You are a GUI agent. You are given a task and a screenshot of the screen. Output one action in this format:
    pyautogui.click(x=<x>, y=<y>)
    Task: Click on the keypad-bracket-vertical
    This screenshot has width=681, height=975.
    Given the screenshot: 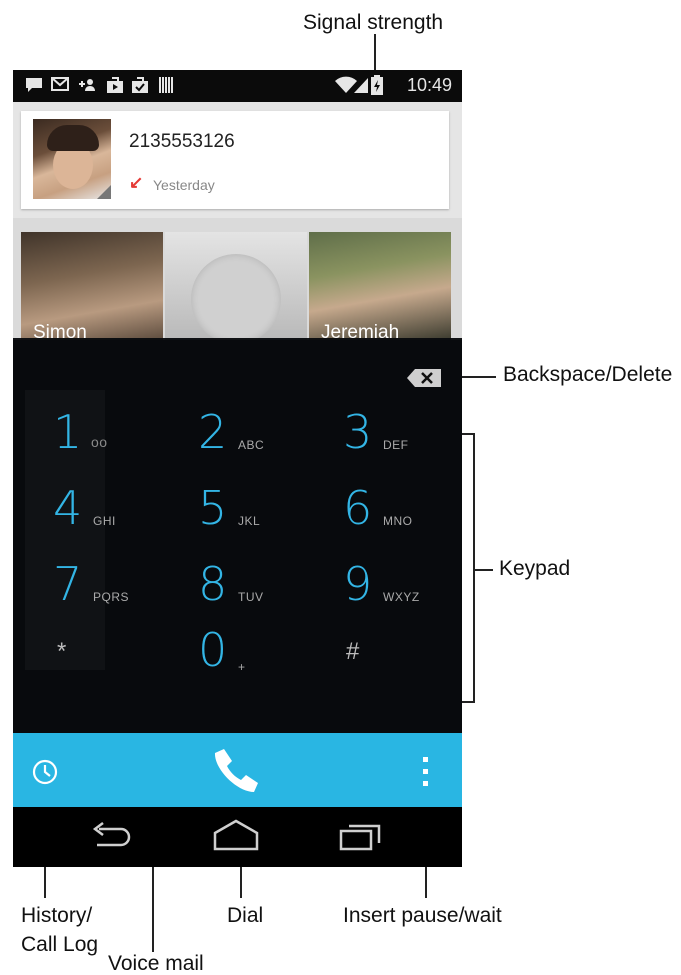 What is the action you would take?
    pyautogui.click(x=474, y=568)
    